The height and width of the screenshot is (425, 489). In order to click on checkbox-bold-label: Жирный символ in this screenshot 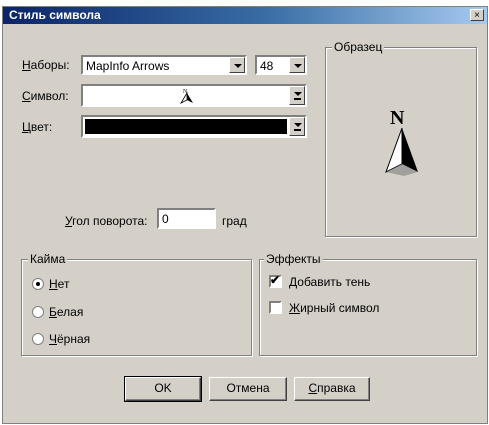, I will do `click(334, 308)`.